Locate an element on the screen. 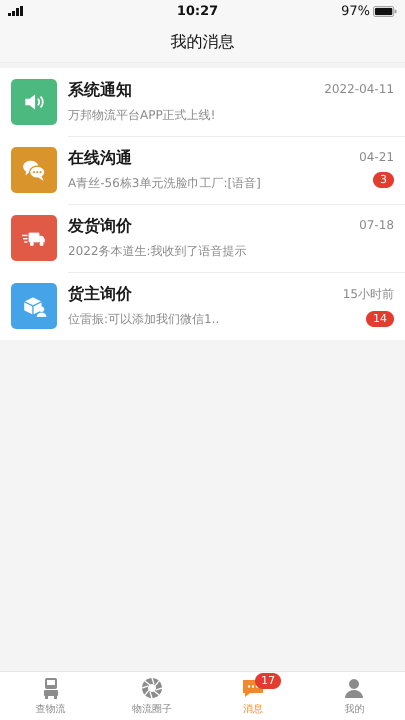 This screenshot has width=405, height=720. message-preview: 万邦物流平台APP正式上线! is located at coordinates (142, 115).